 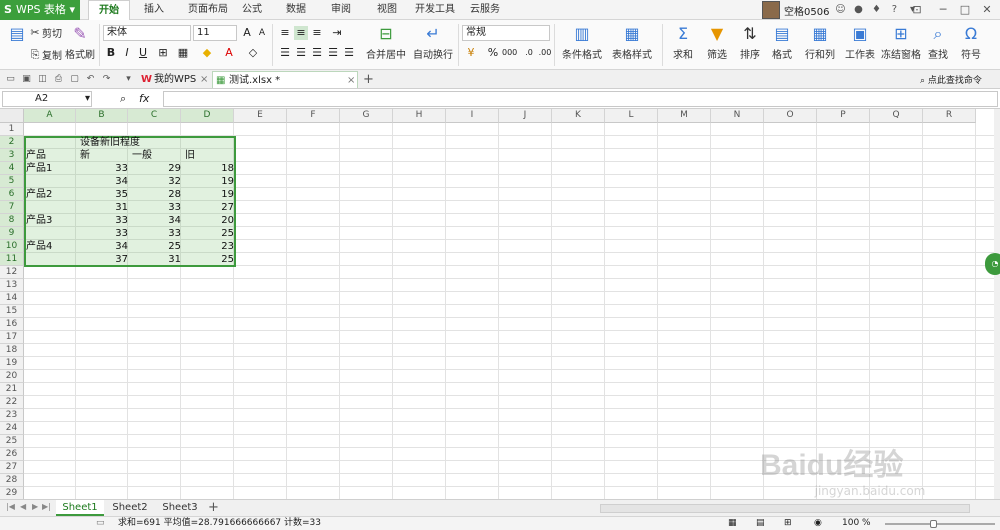 What do you see at coordinates (26, 79) in the screenshot?
I see `save-icon: ▣` at bounding box center [26, 79].